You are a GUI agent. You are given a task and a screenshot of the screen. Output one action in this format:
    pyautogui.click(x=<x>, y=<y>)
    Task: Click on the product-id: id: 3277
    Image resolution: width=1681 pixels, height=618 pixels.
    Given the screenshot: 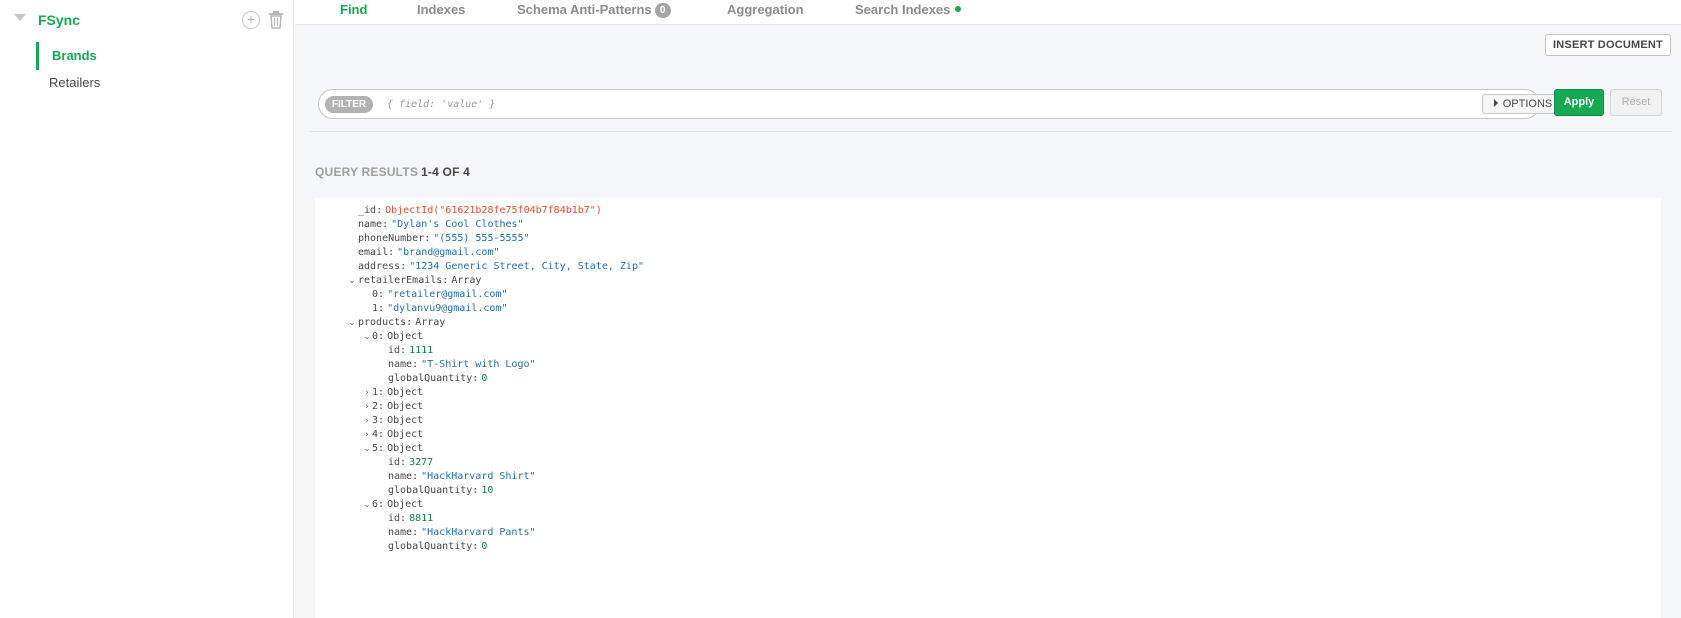 What is the action you would take?
    pyautogui.click(x=410, y=463)
    